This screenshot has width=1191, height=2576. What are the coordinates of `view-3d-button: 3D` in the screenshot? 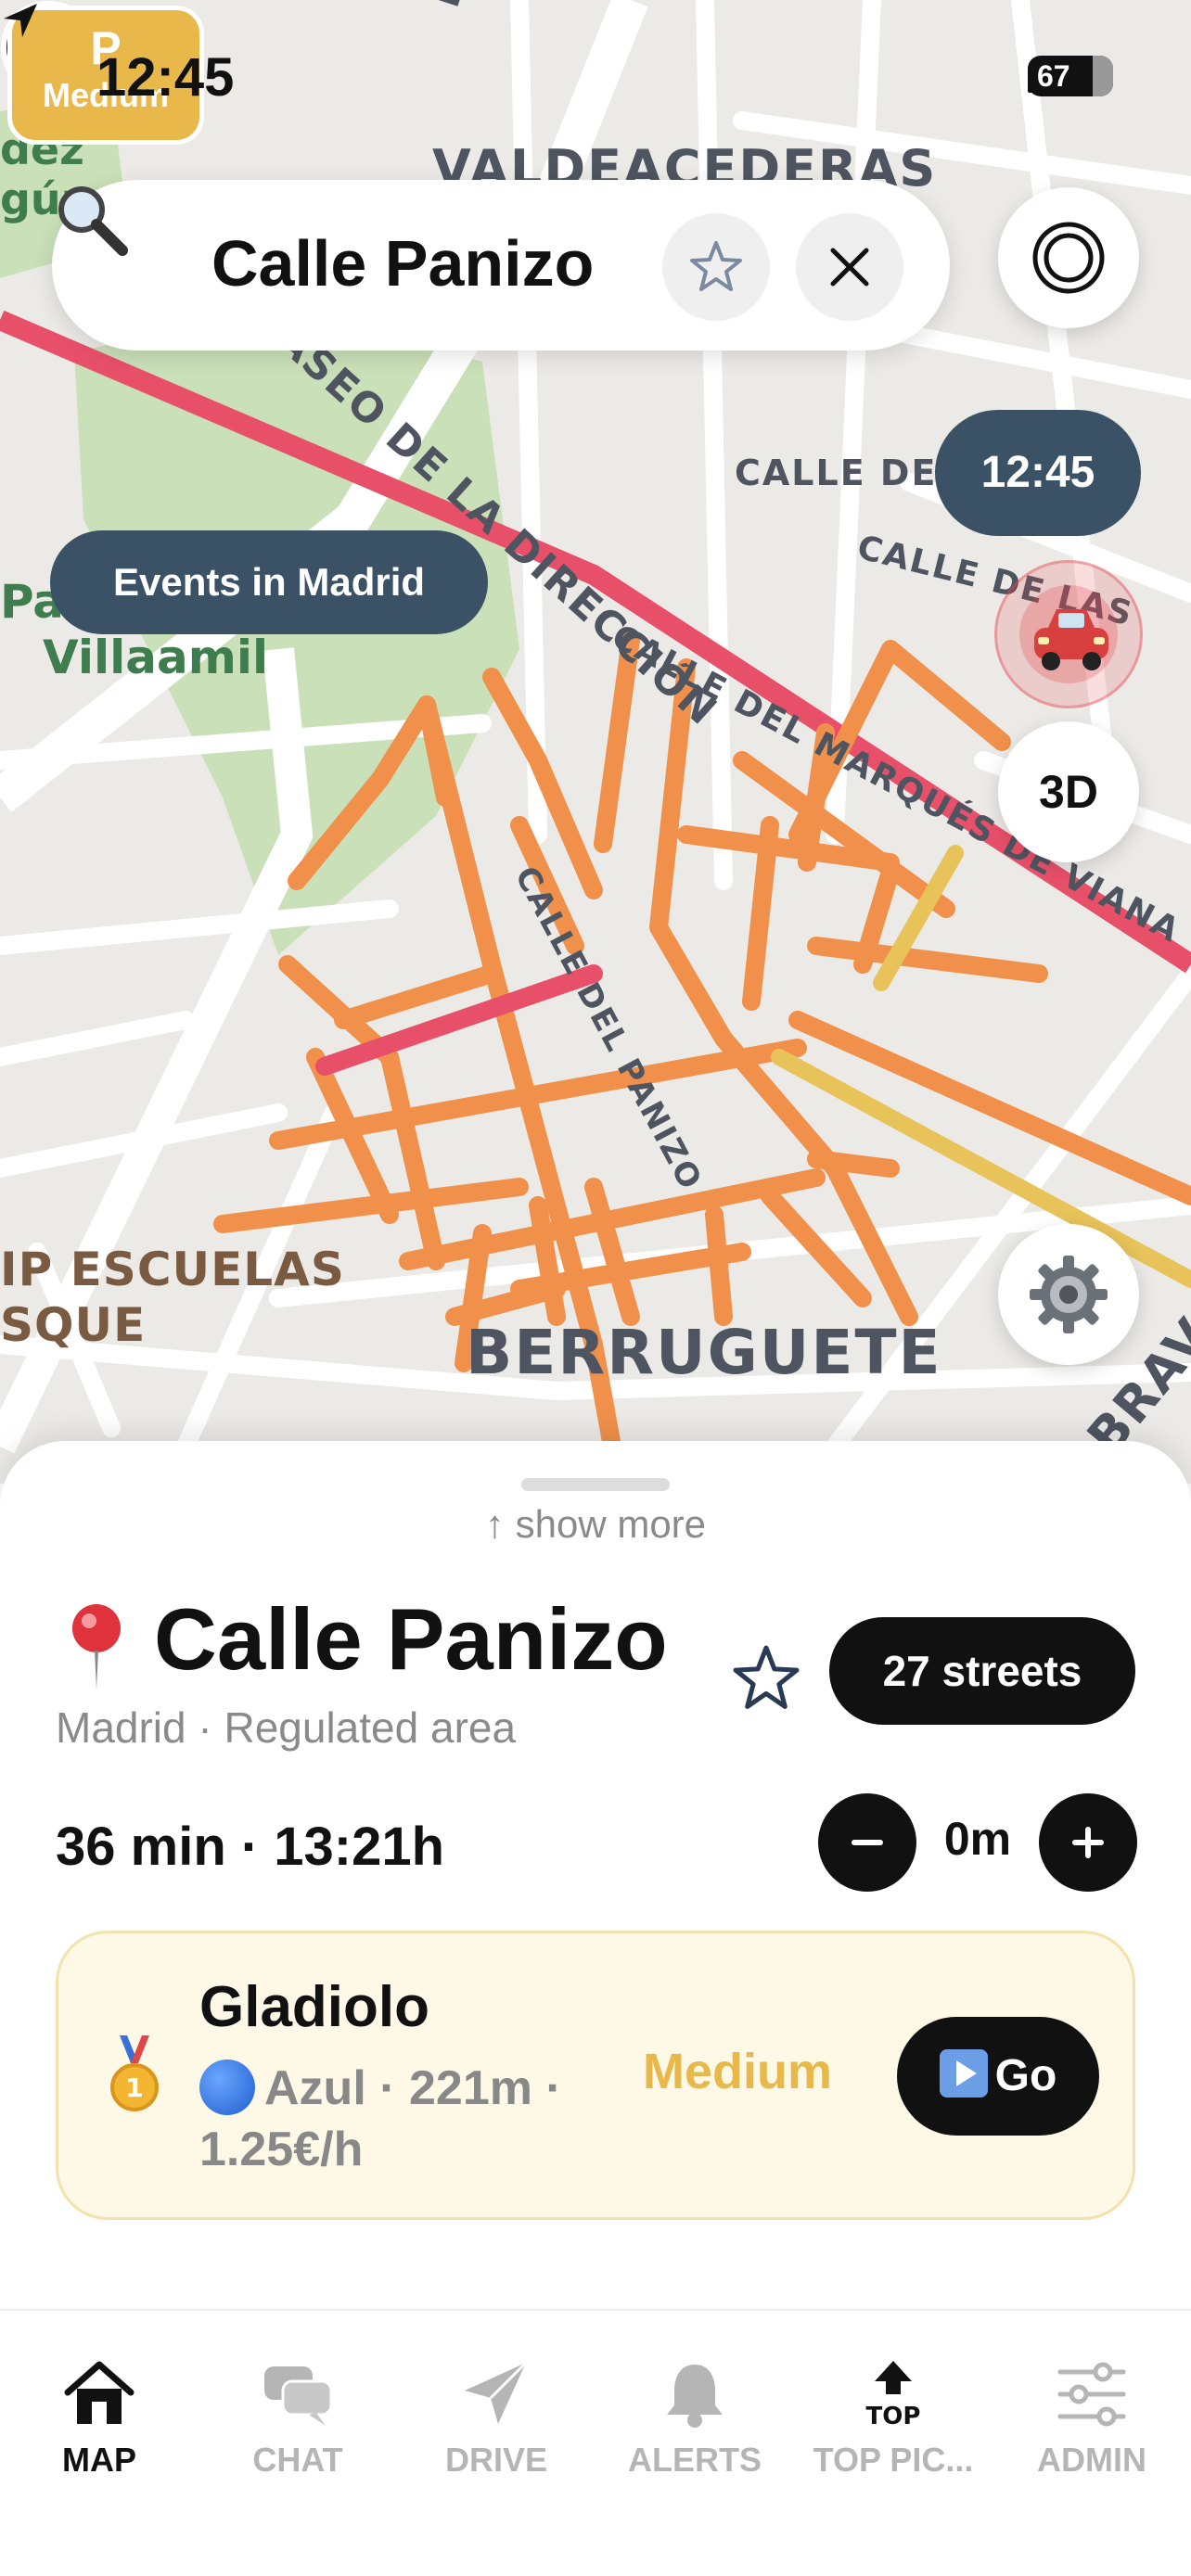 It's located at (1068, 792).